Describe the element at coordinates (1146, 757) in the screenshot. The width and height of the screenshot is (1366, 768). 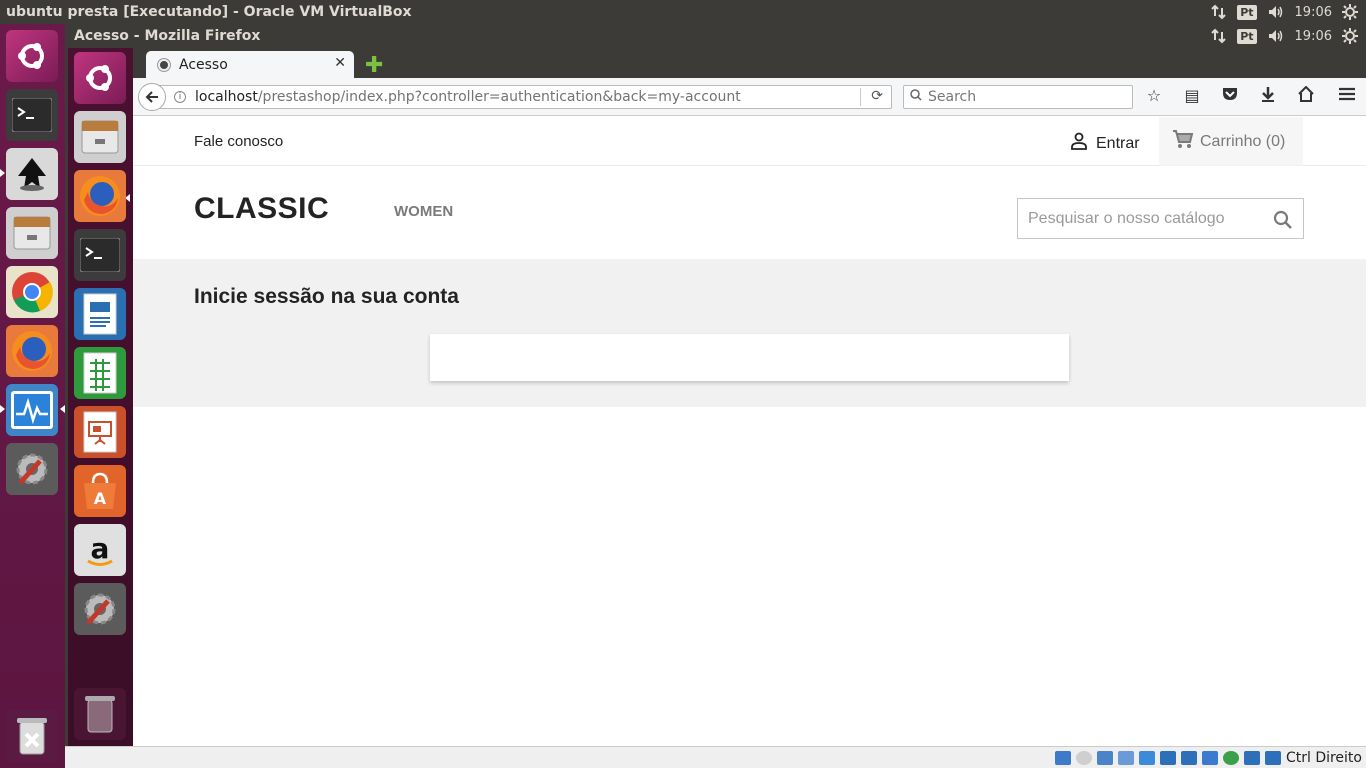
I see `shared-folders-icon` at that location.